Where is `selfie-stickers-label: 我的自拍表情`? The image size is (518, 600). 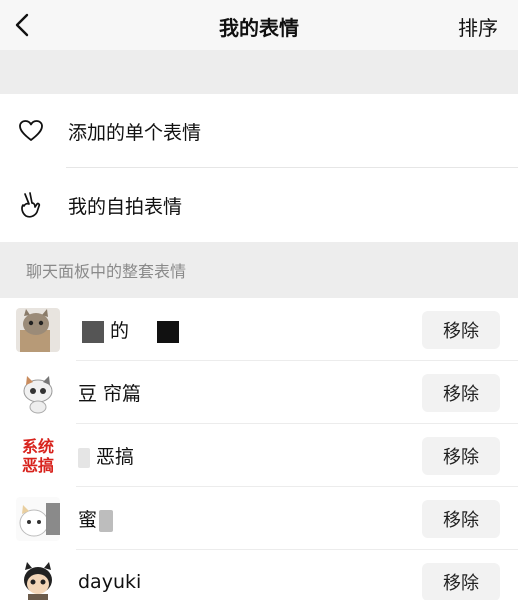
selfie-stickers-label: 我的自拍表情 is located at coordinates (125, 206).